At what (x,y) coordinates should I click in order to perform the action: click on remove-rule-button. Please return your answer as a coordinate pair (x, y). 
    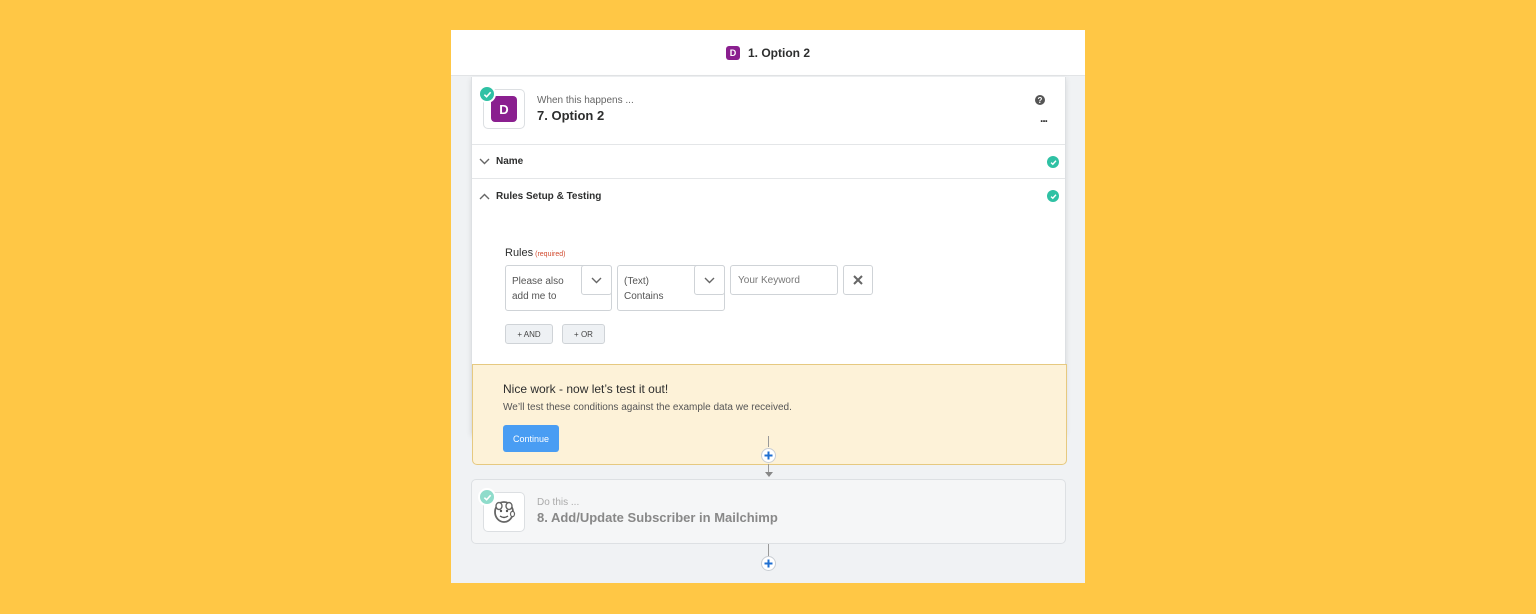
    Looking at the image, I should click on (858, 280).